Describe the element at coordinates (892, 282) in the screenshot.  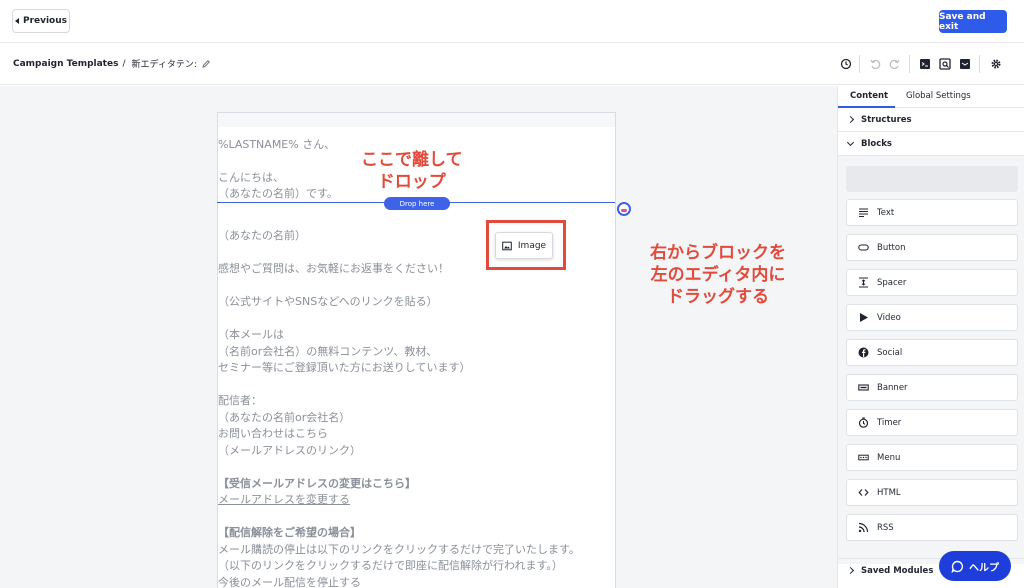
I see `block-label: Spacer` at that location.